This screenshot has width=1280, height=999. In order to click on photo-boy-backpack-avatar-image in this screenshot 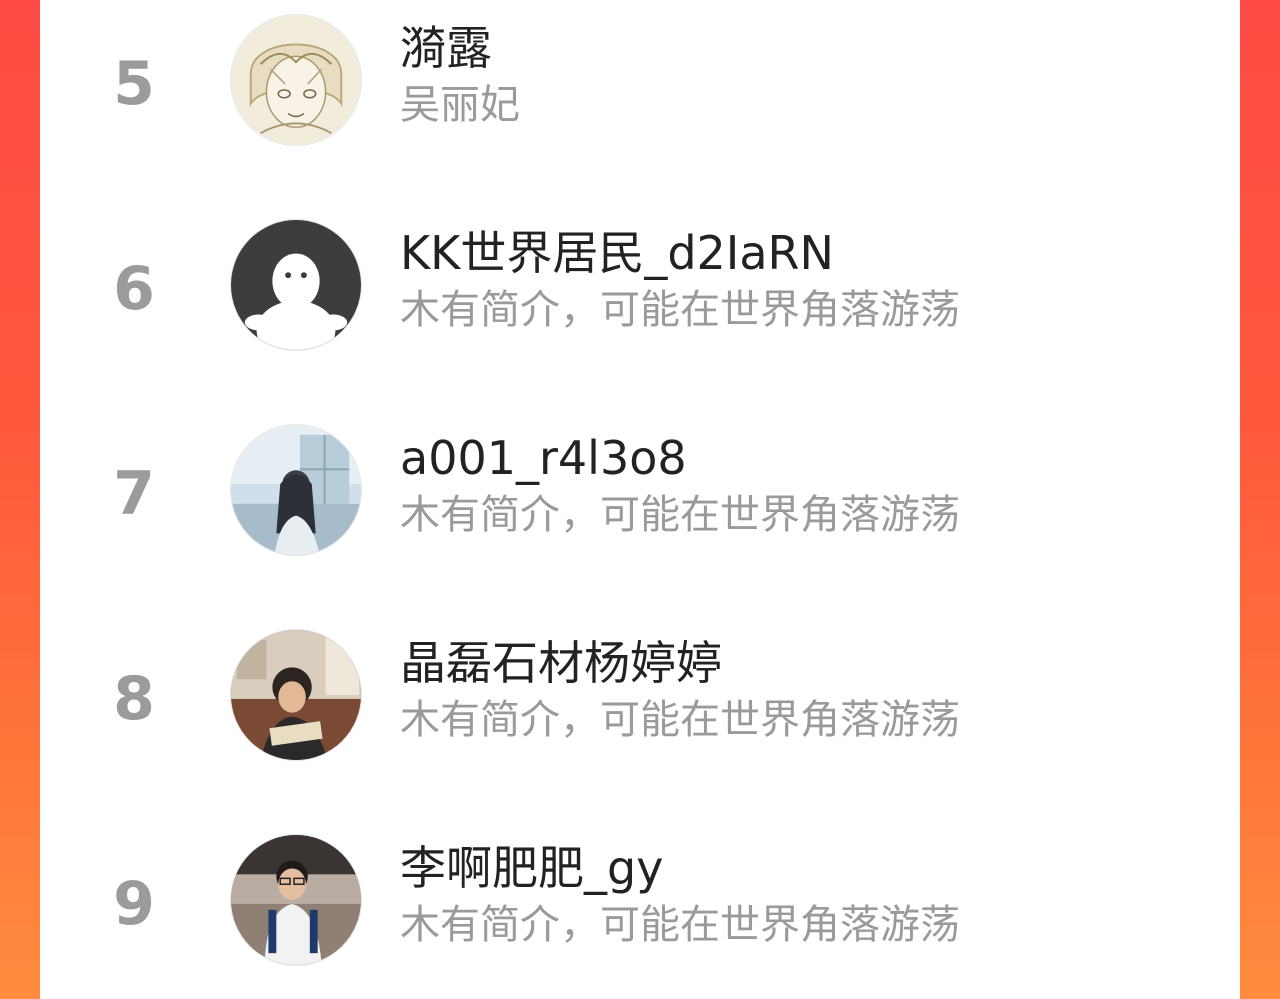, I will do `click(296, 900)`.